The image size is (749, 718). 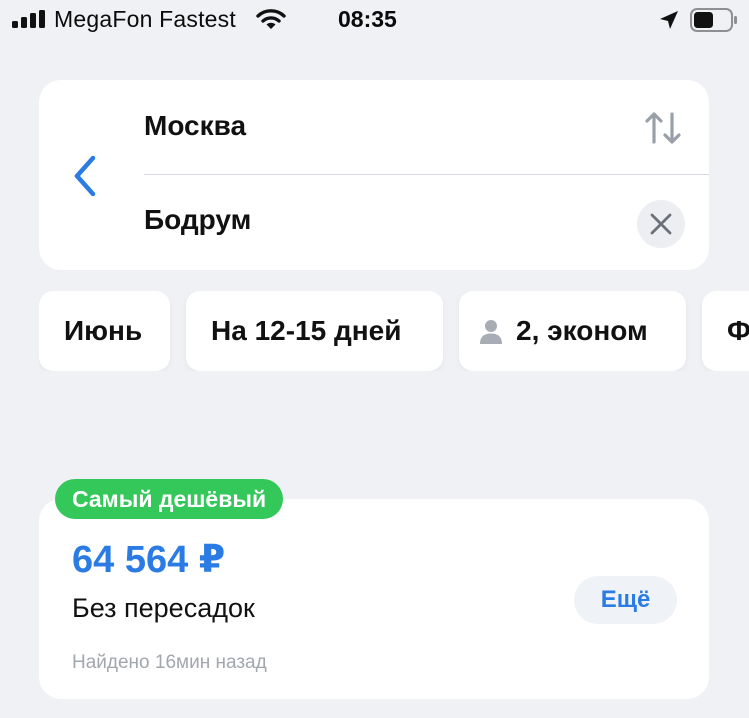 I want to click on swap-arrows-icon, so click(x=663, y=128).